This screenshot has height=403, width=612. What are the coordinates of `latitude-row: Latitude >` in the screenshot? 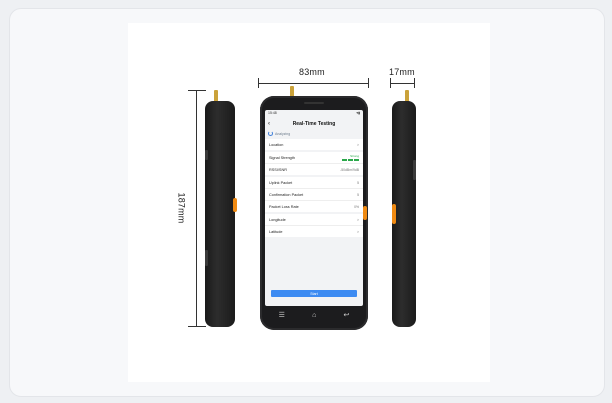 It's located at (314, 231).